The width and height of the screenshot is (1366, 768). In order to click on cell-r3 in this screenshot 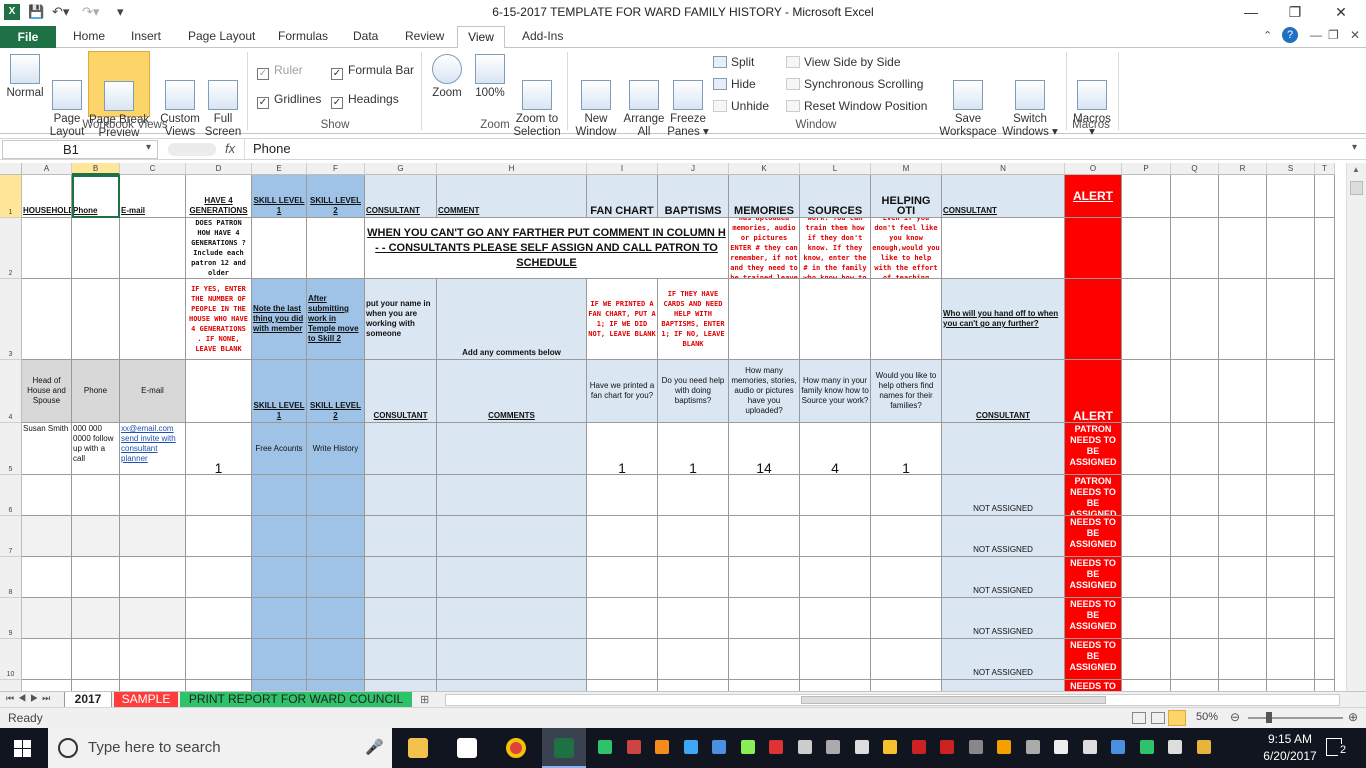, I will do `click(1243, 319)`.